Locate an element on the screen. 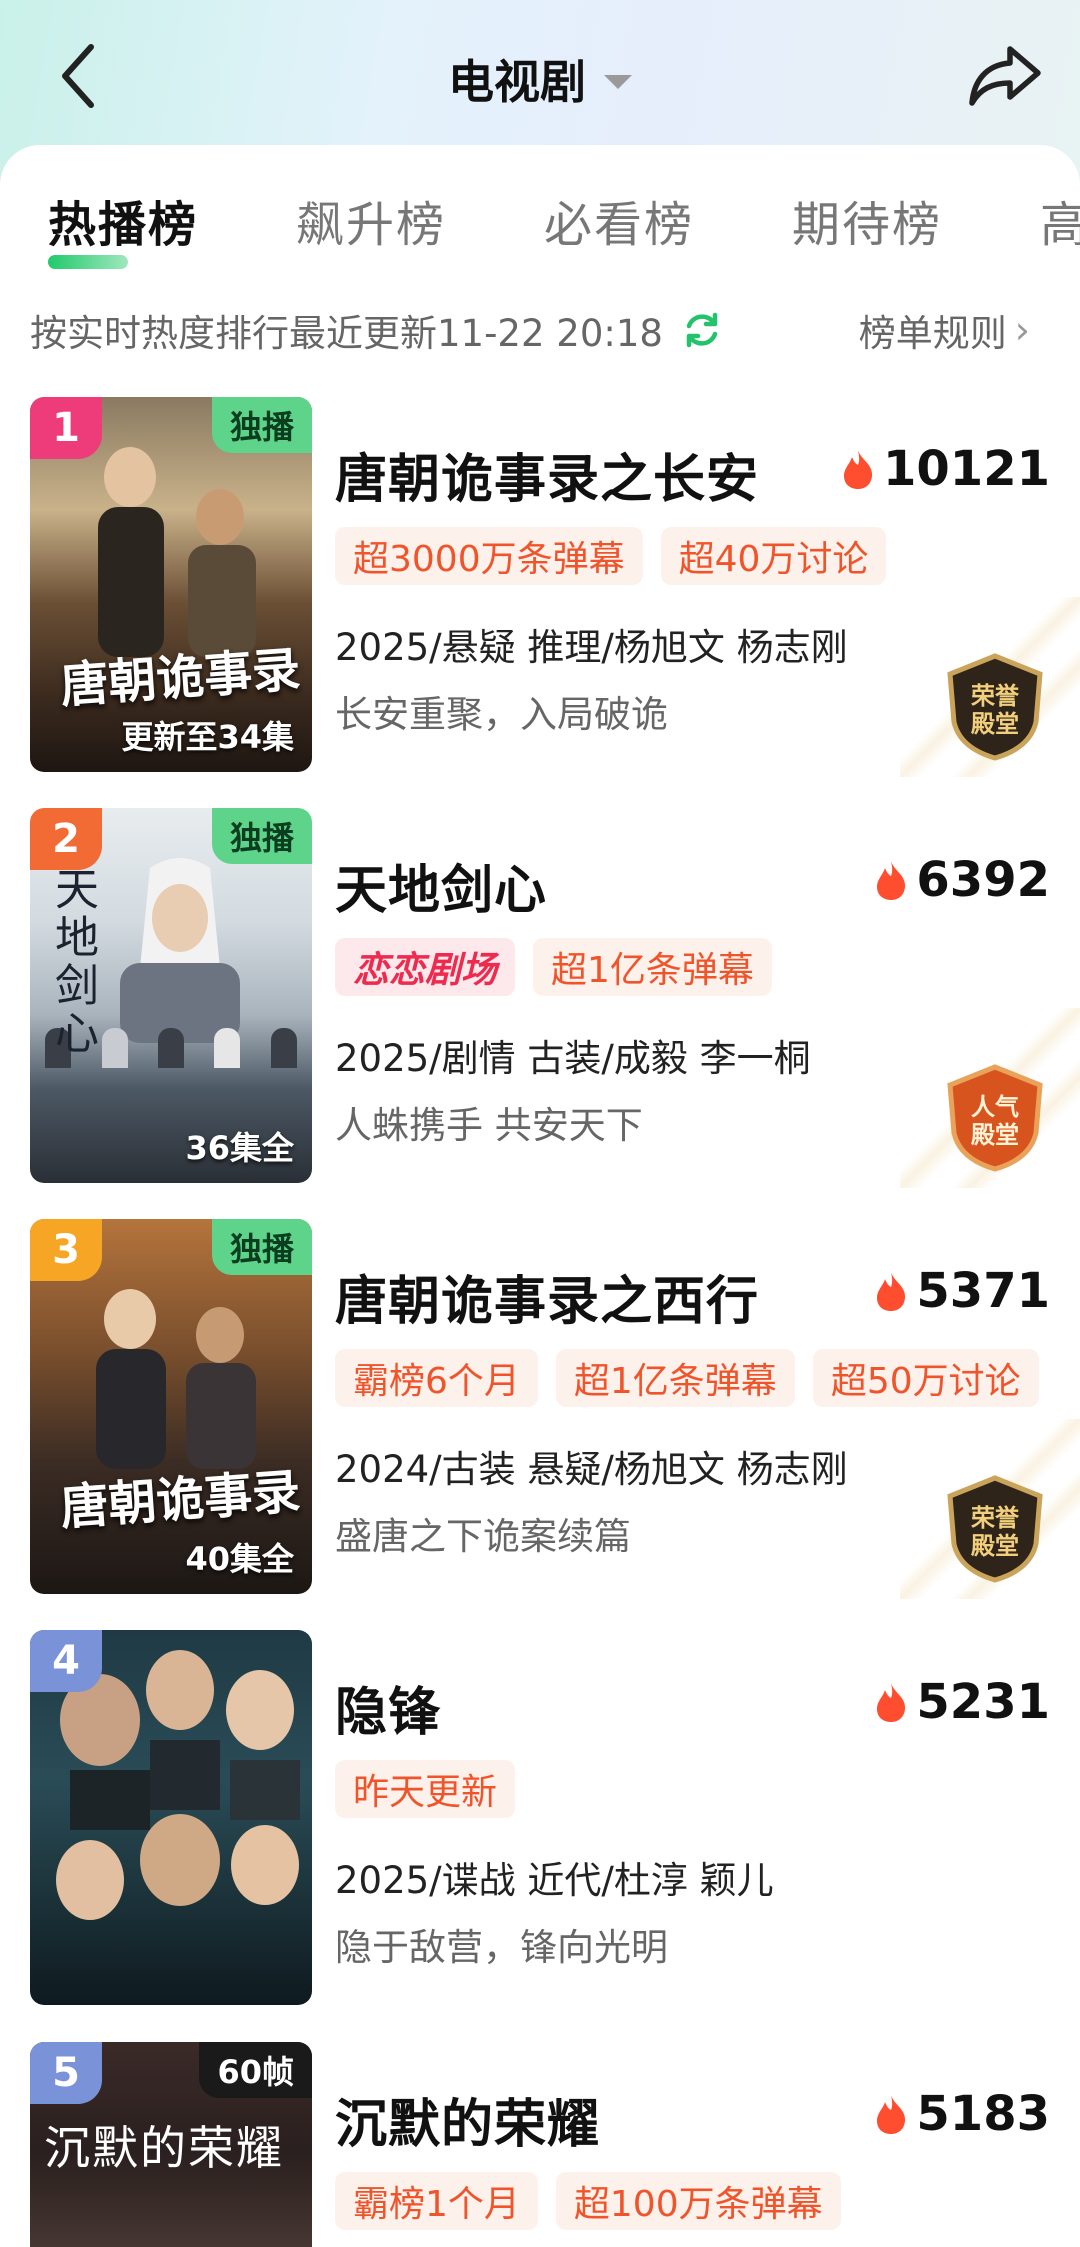 The image size is (1080, 2247). poster: 唐朝诡事录 3 独播 40集全 is located at coordinates (171, 1406).